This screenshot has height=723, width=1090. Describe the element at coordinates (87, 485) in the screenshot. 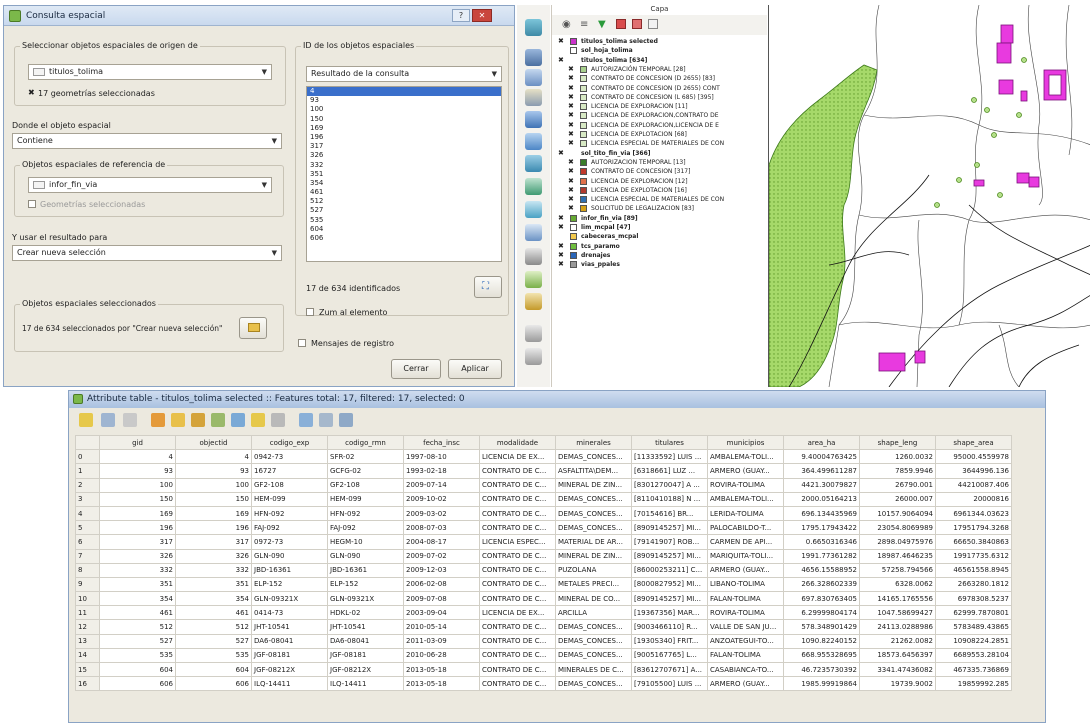

I see `row-number: 2` at that location.